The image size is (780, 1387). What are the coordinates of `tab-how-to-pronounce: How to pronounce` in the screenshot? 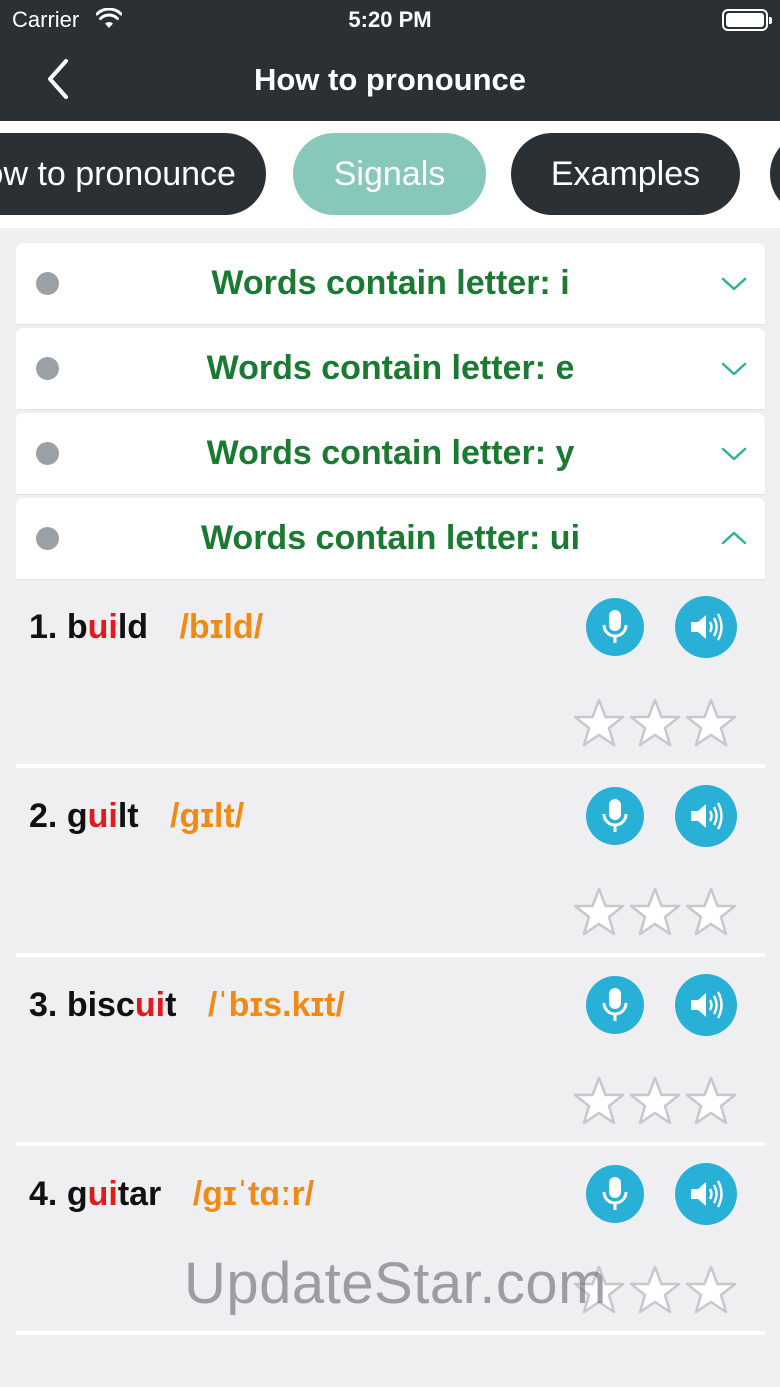 It's located at (133, 174).